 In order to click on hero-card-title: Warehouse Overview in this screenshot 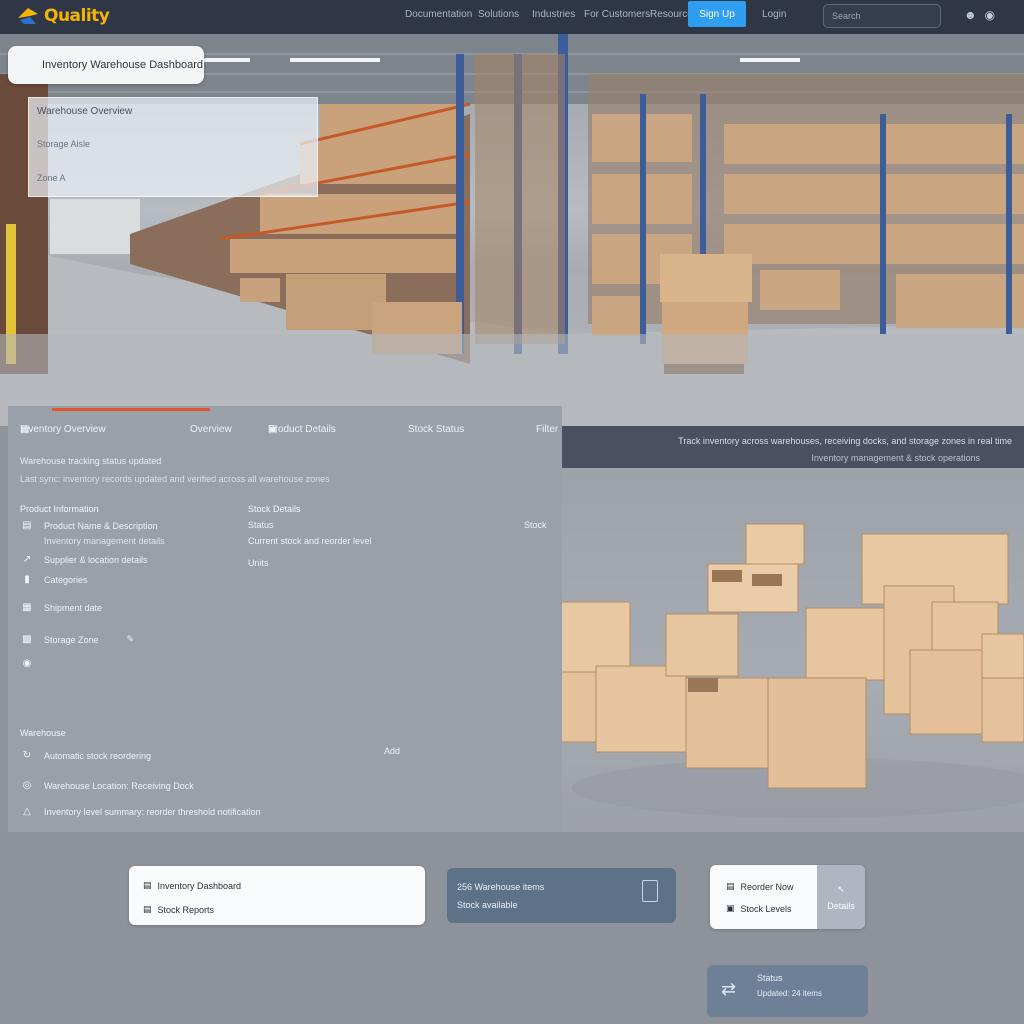, I will do `click(85, 111)`.